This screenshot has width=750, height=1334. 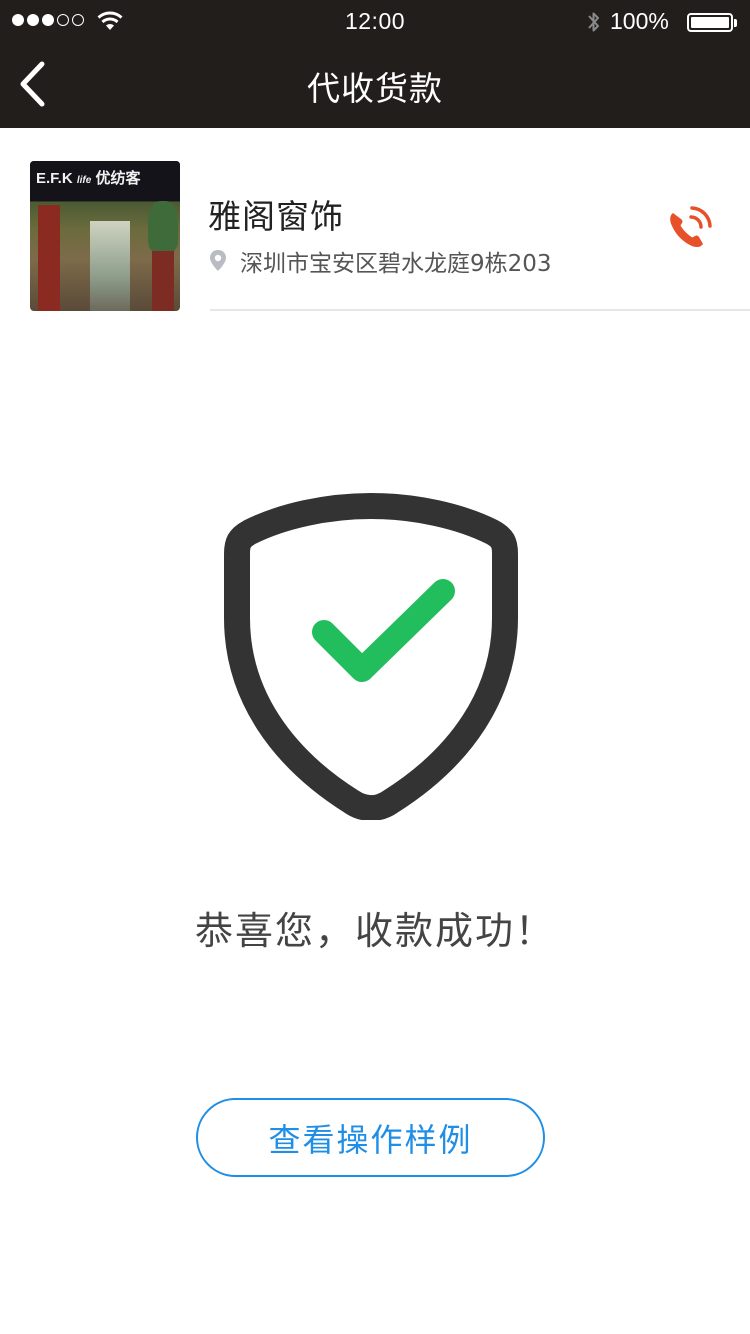 I want to click on phone-icon, so click(x=691, y=227).